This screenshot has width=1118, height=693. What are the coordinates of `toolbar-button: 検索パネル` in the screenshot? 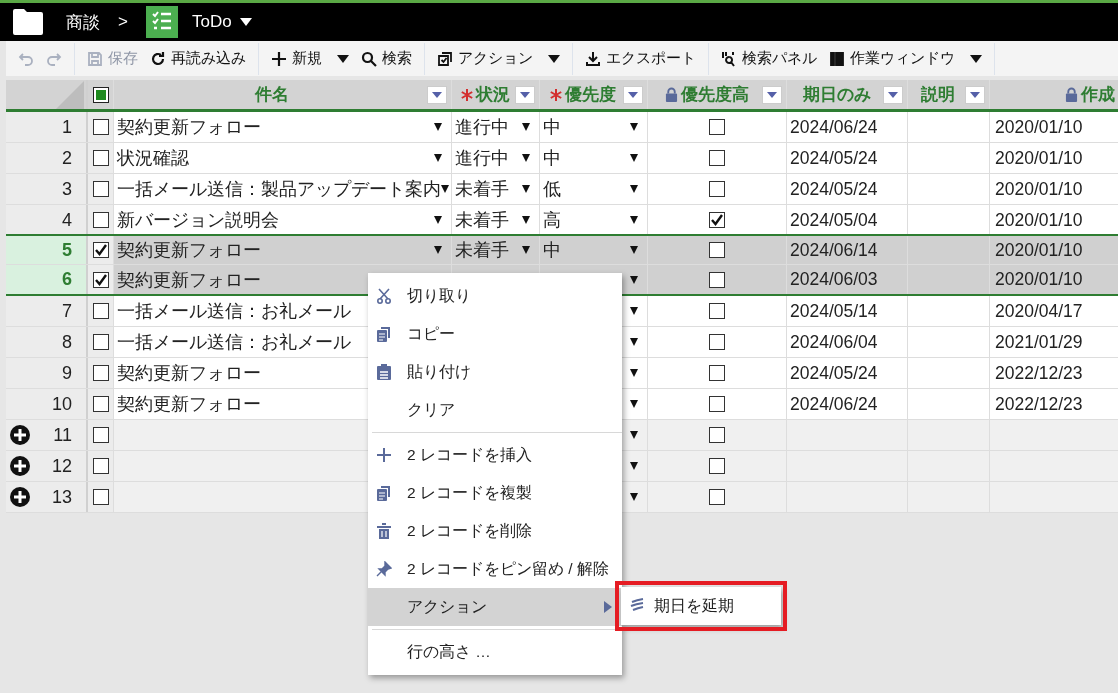 It's located at (769, 58).